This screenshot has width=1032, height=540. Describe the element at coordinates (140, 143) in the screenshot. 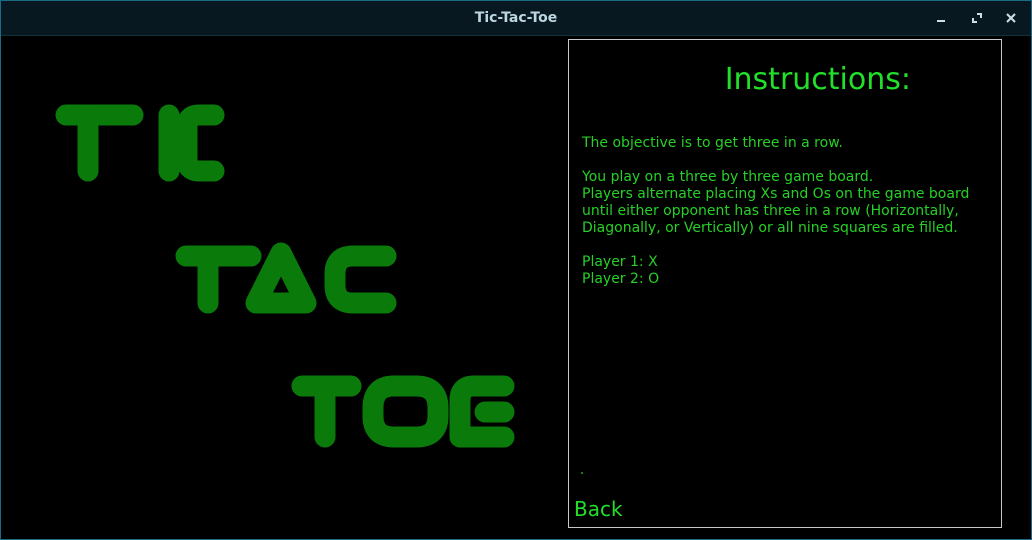

I see `logo-word-tic` at that location.